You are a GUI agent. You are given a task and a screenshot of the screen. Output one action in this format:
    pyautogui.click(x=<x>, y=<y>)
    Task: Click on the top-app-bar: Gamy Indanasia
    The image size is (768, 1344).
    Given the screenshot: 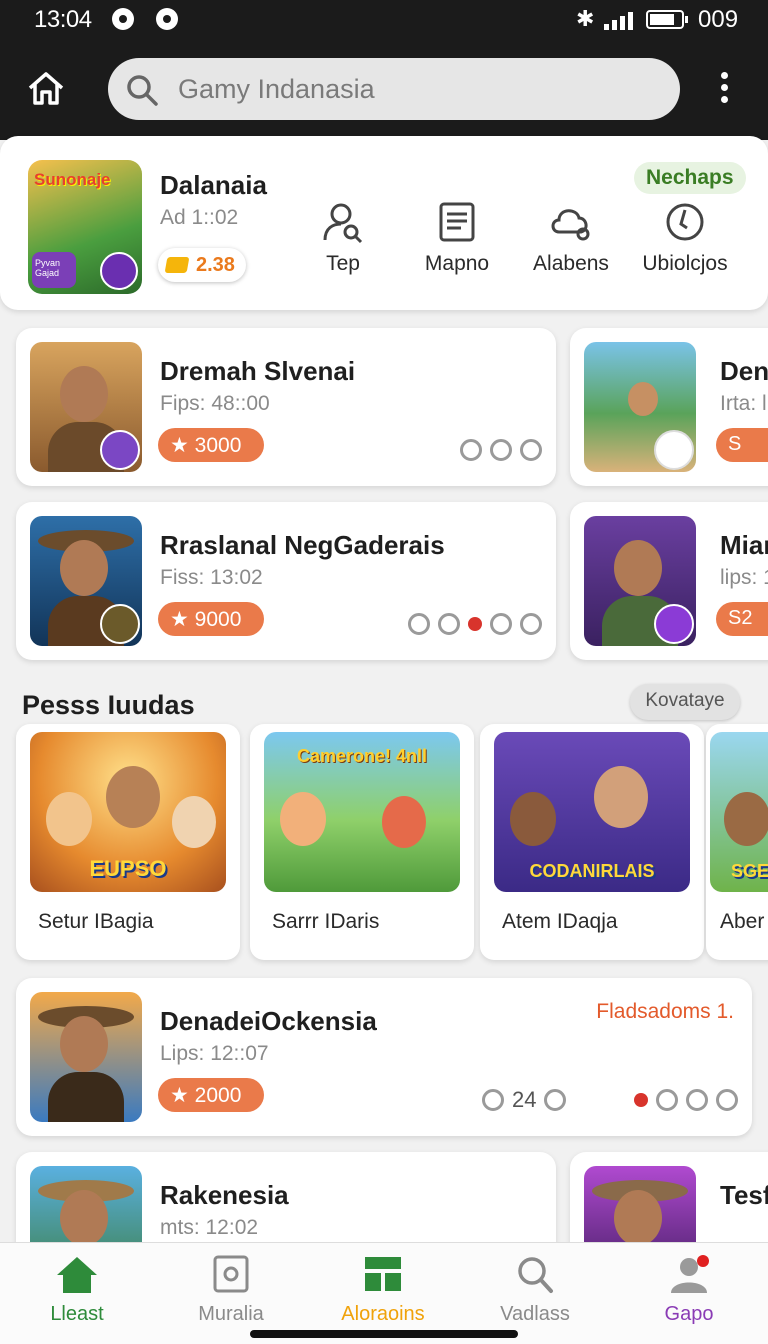 What is the action you would take?
    pyautogui.click(x=384, y=90)
    